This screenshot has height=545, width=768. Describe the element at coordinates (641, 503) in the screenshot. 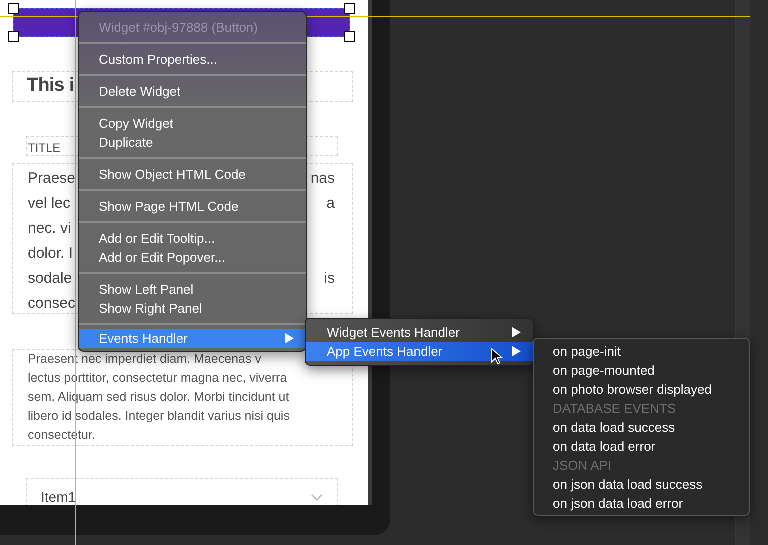

I see `menu-item: on json data load error` at that location.